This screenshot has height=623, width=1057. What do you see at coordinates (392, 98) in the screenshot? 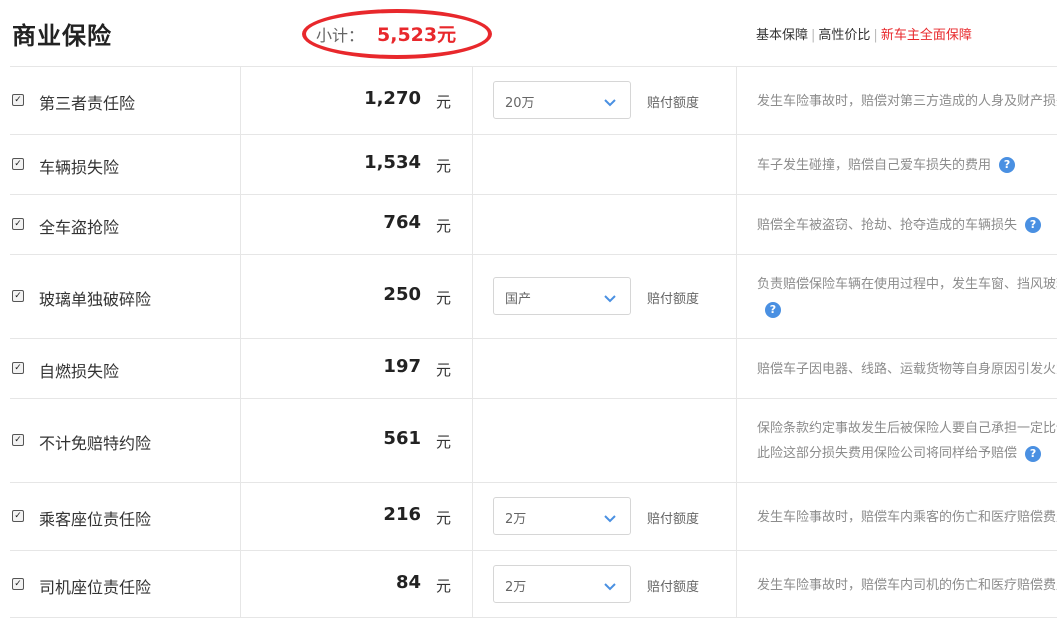
I see `coverage-price: 1,270` at bounding box center [392, 98].